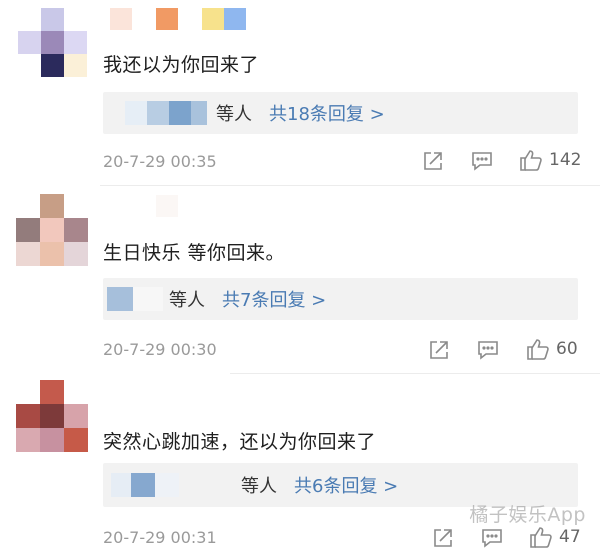 This screenshot has height=558, width=600. What do you see at coordinates (327, 113) in the screenshot?
I see `reply-count-link: 共18条回复 >` at bounding box center [327, 113].